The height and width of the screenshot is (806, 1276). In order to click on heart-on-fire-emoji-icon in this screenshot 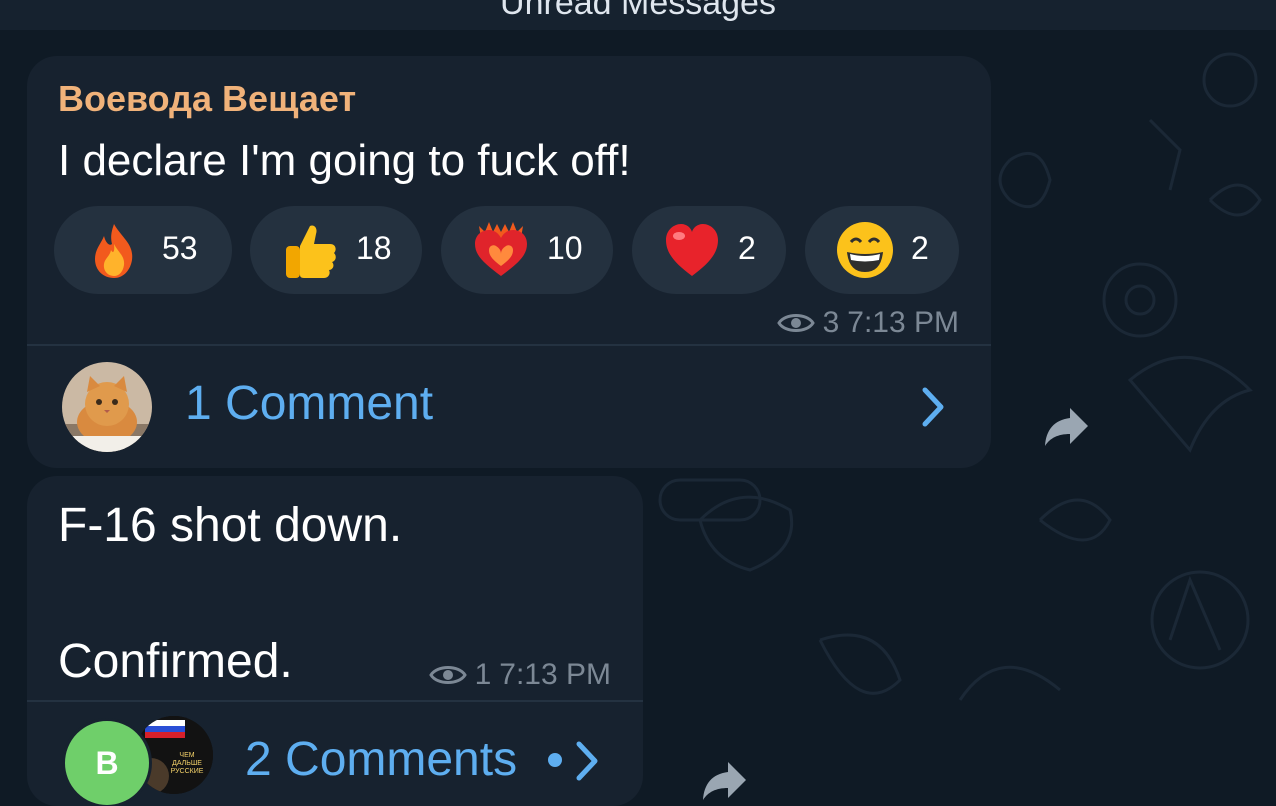, I will do `click(501, 249)`.